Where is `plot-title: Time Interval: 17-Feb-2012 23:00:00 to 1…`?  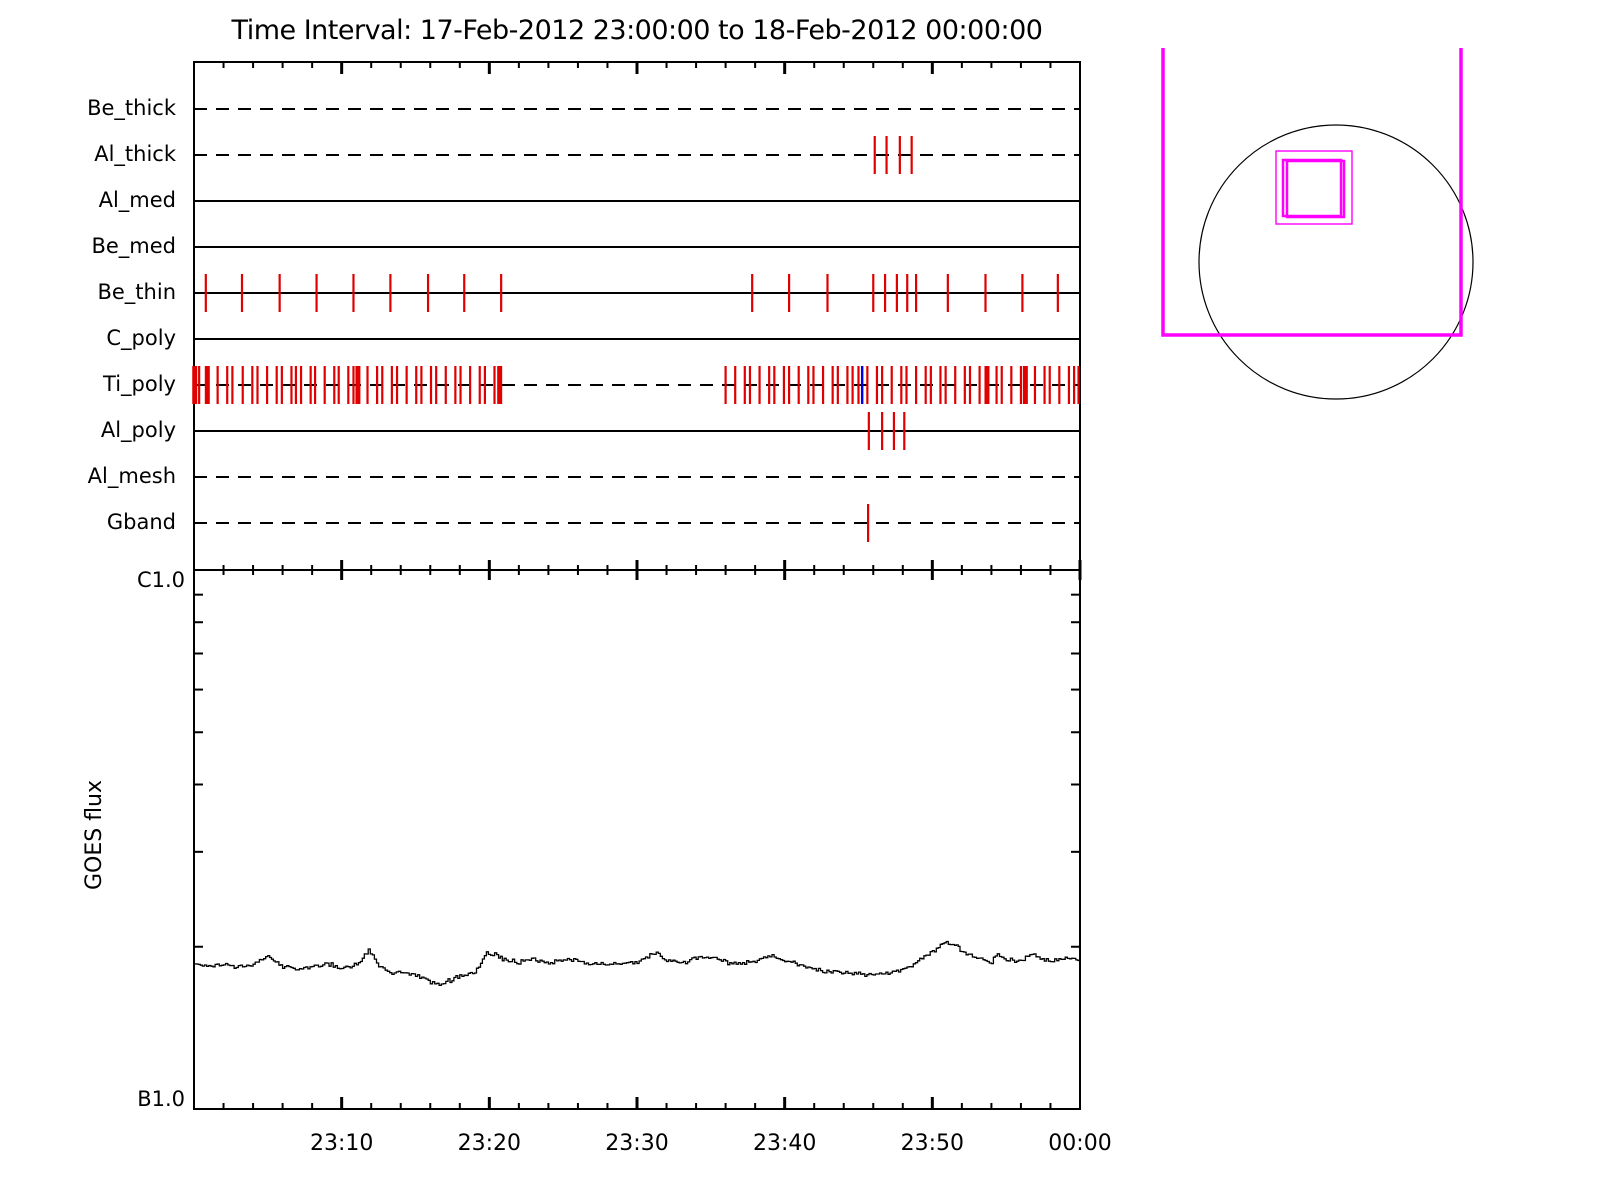 plot-title: Time Interval: 17-Feb-2012 23:00:00 to 1… is located at coordinates (637, 30).